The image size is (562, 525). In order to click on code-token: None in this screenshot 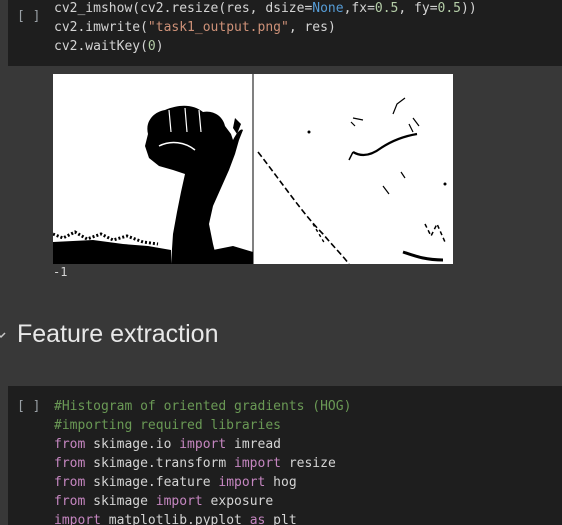, I will do `click(328, 8)`.